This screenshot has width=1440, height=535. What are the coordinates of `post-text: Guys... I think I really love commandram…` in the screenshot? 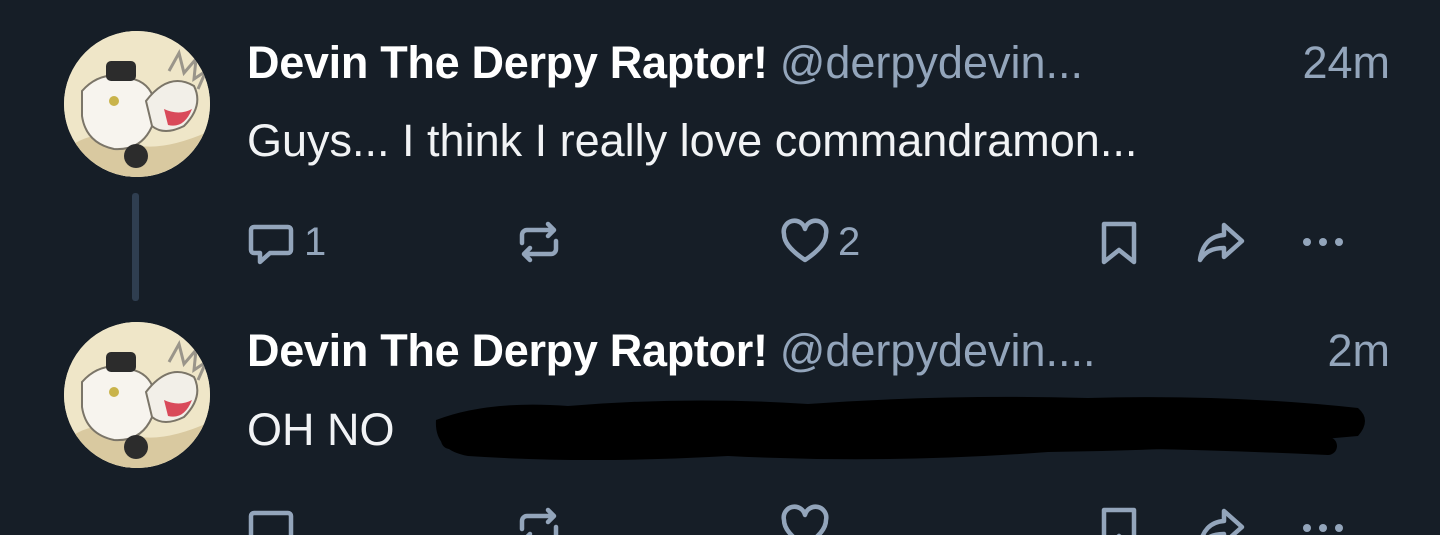 It's located at (692, 140).